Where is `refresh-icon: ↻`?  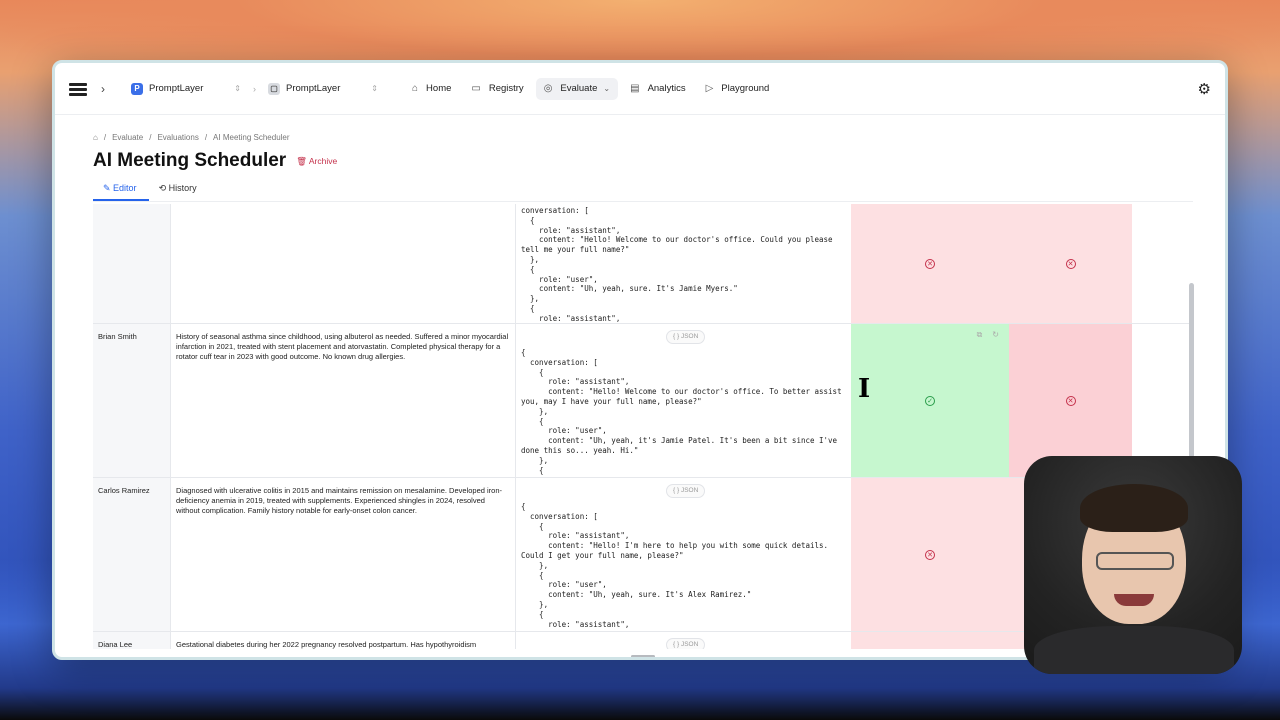
refresh-icon: ↻ is located at coordinates (995, 335).